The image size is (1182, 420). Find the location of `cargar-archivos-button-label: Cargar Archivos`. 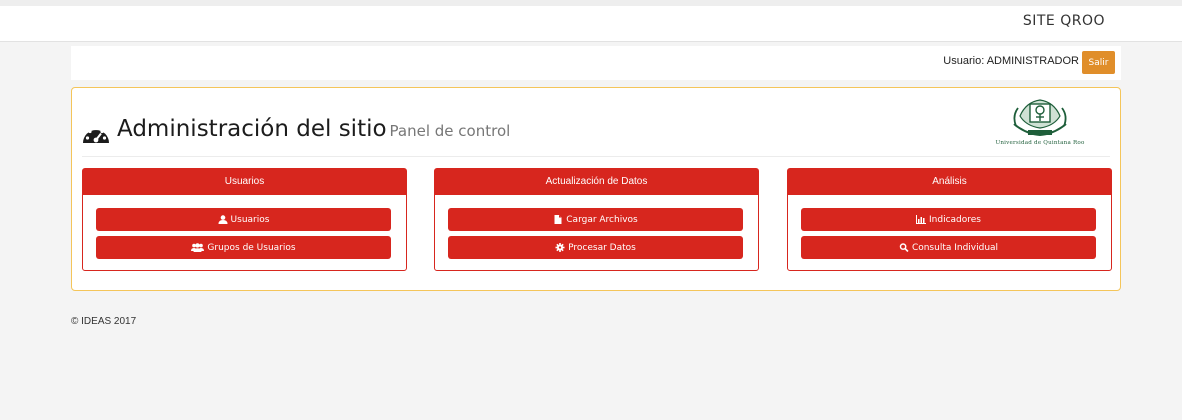

cargar-archivos-button-label: Cargar Archivos is located at coordinates (602, 219).